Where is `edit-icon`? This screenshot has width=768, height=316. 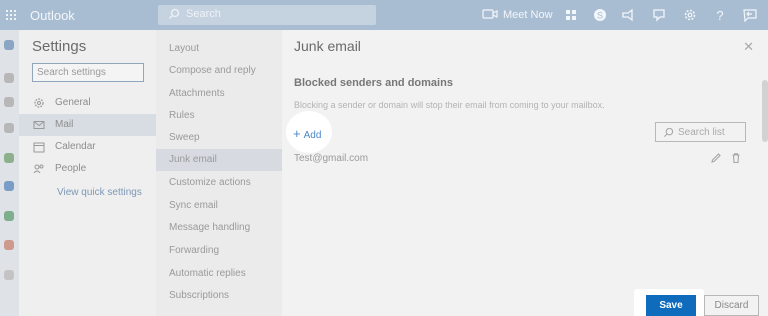
edit-icon is located at coordinates (716, 158).